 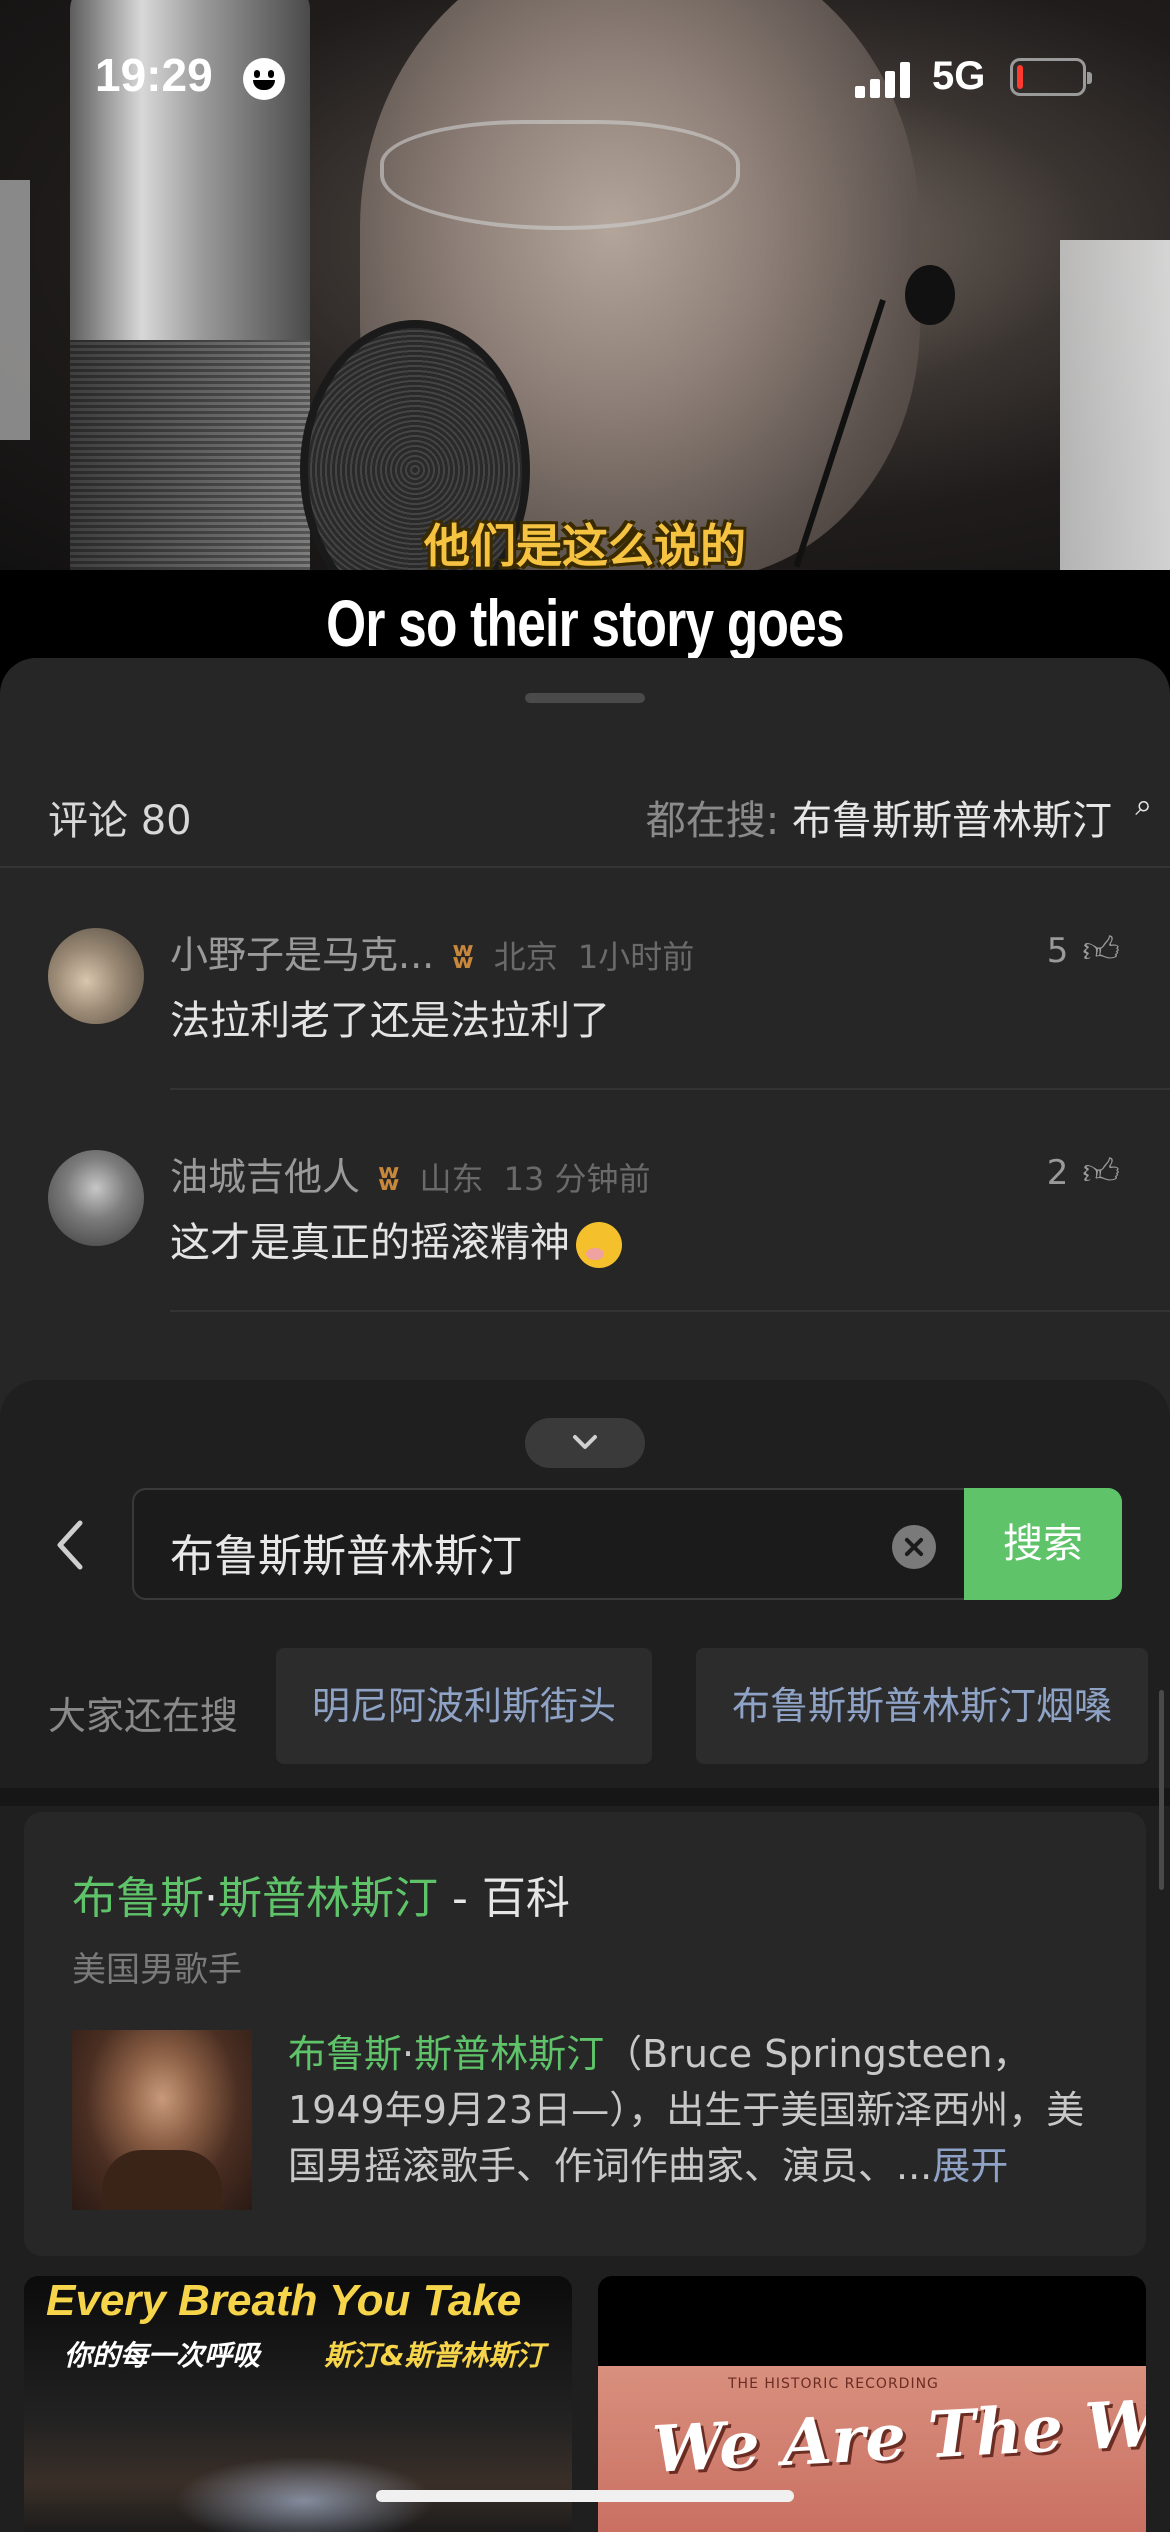 What do you see at coordinates (1057, 951) in the screenshot?
I see `like-count: 5` at bounding box center [1057, 951].